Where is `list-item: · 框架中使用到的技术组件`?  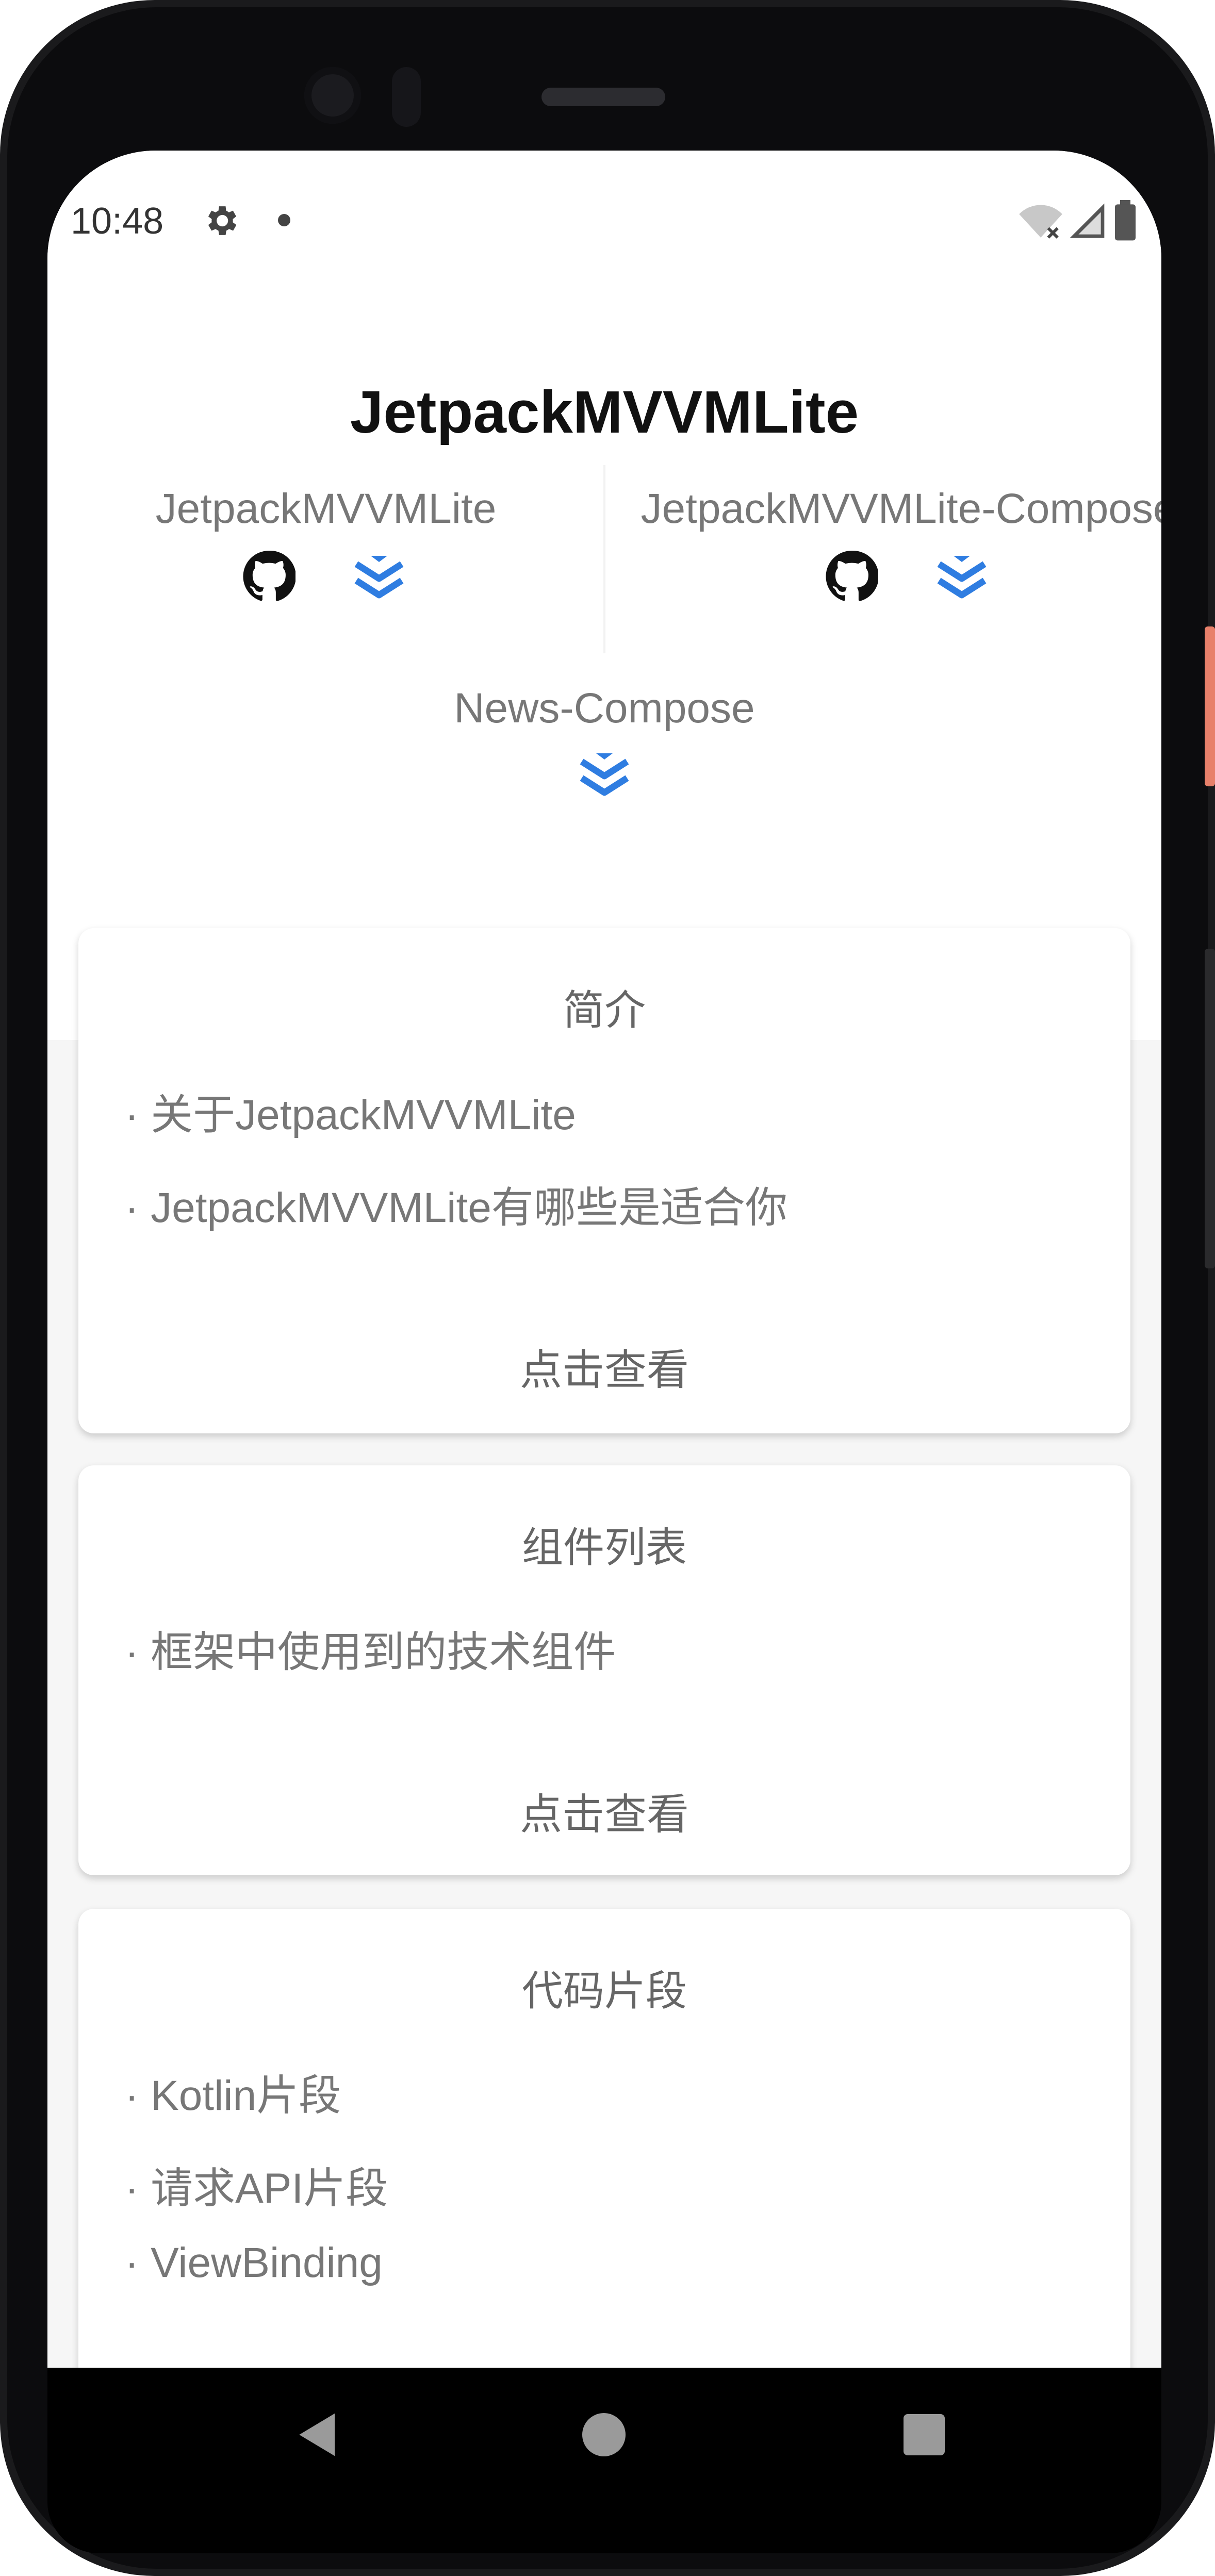 list-item: · 框架中使用到的技术组件 is located at coordinates (370, 1652).